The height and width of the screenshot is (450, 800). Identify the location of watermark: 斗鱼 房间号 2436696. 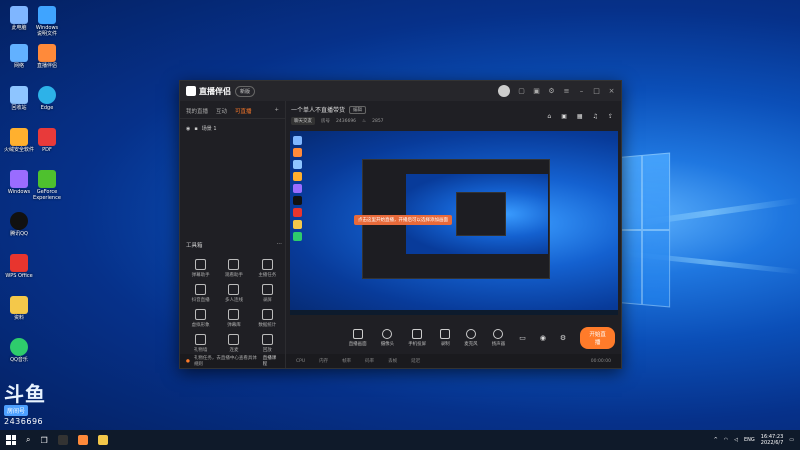
(32, 405).